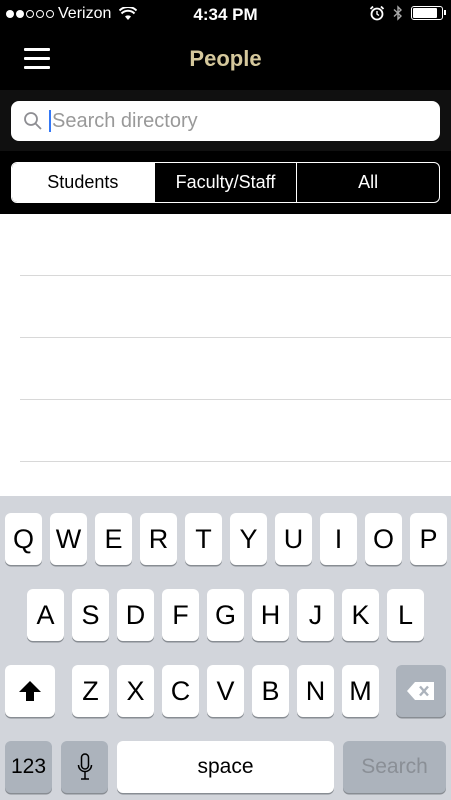  What do you see at coordinates (135, 691) in the screenshot?
I see `key-x: X` at bounding box center [135, 691].